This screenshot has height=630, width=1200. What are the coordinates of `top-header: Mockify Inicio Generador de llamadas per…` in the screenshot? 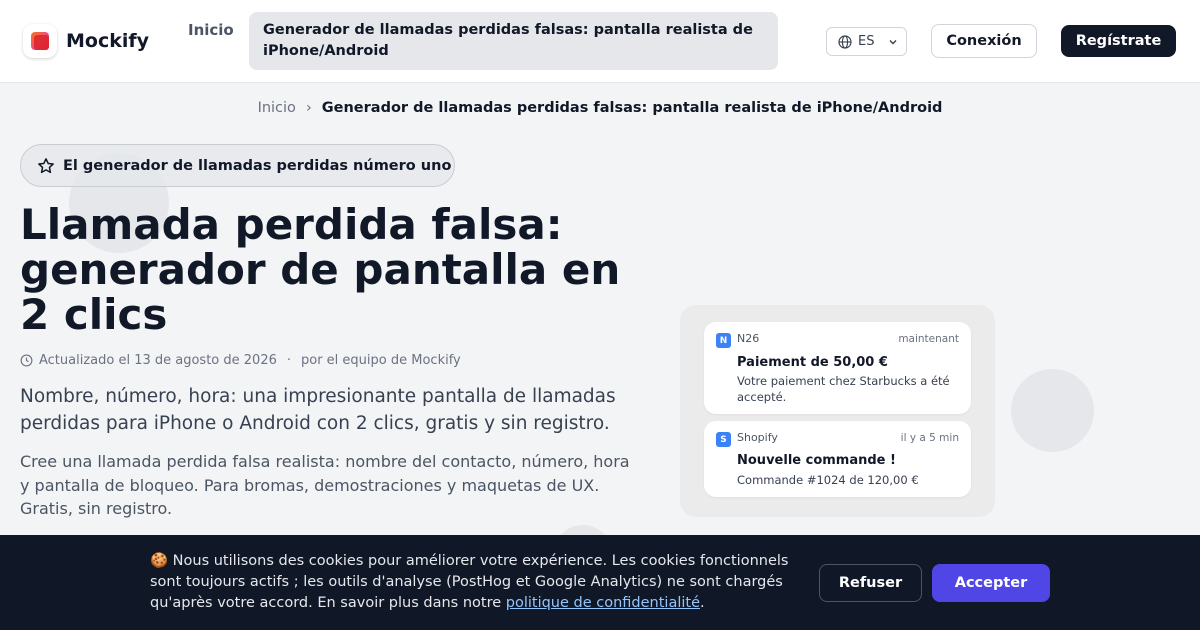 It's located at (600, 41).